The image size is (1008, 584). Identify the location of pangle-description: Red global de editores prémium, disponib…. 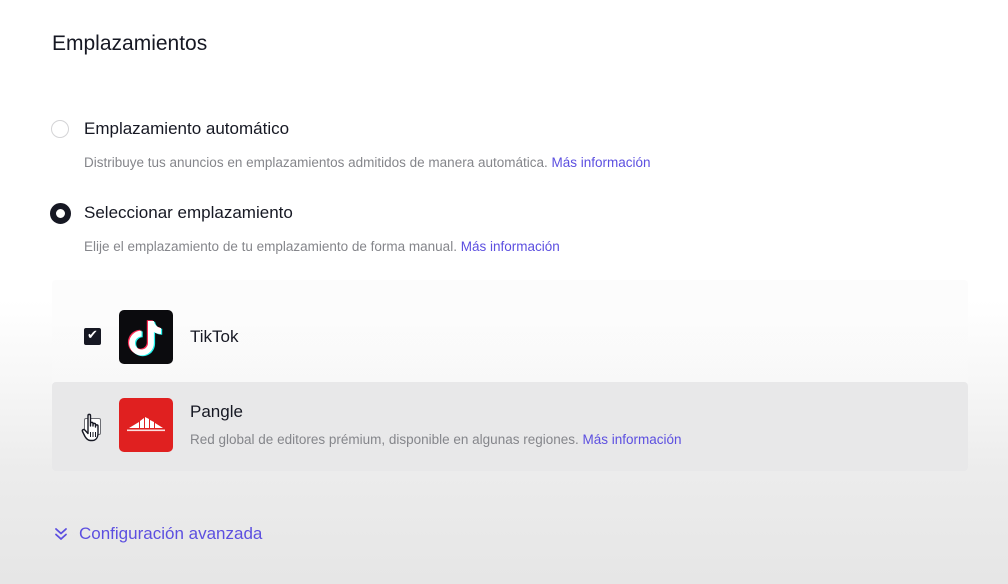
(436, 440).